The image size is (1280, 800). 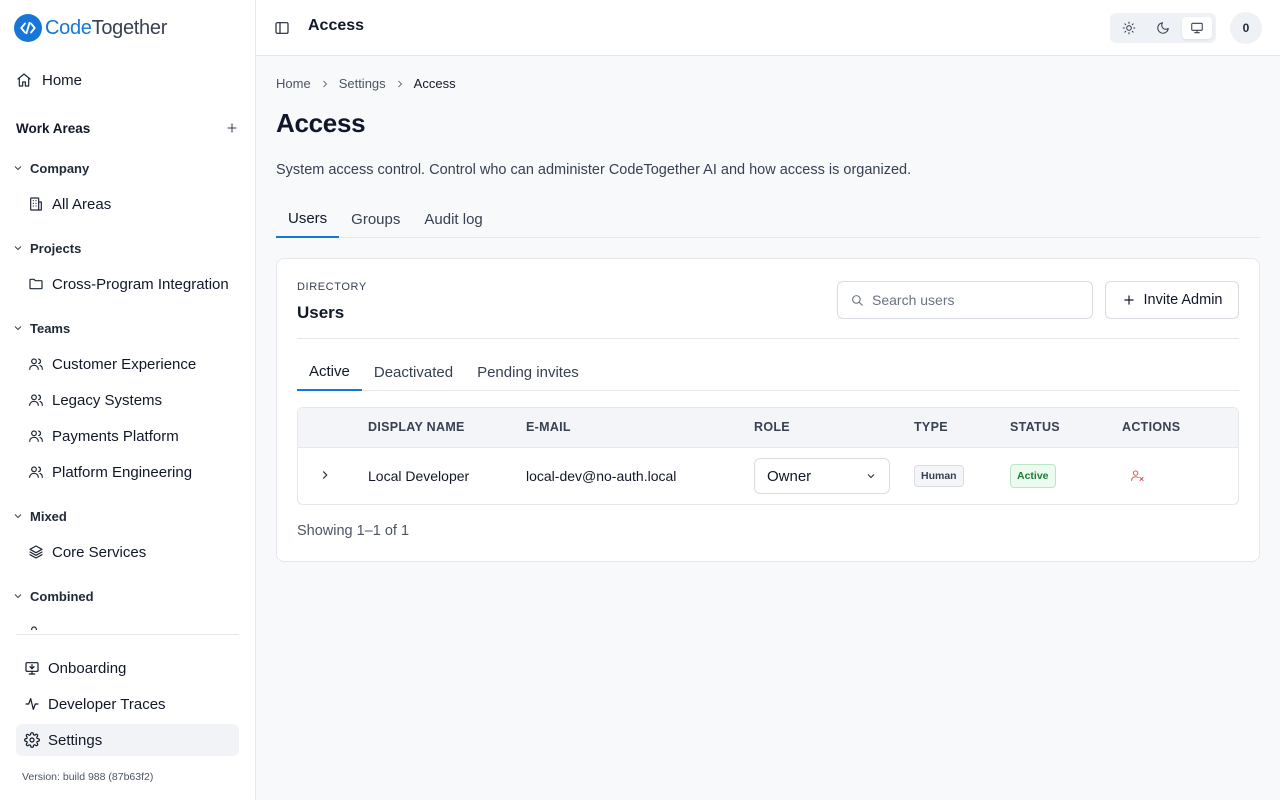 I want to click on sidebar-item-developer-traces: Developer Traces, so click(x=127, y=704).